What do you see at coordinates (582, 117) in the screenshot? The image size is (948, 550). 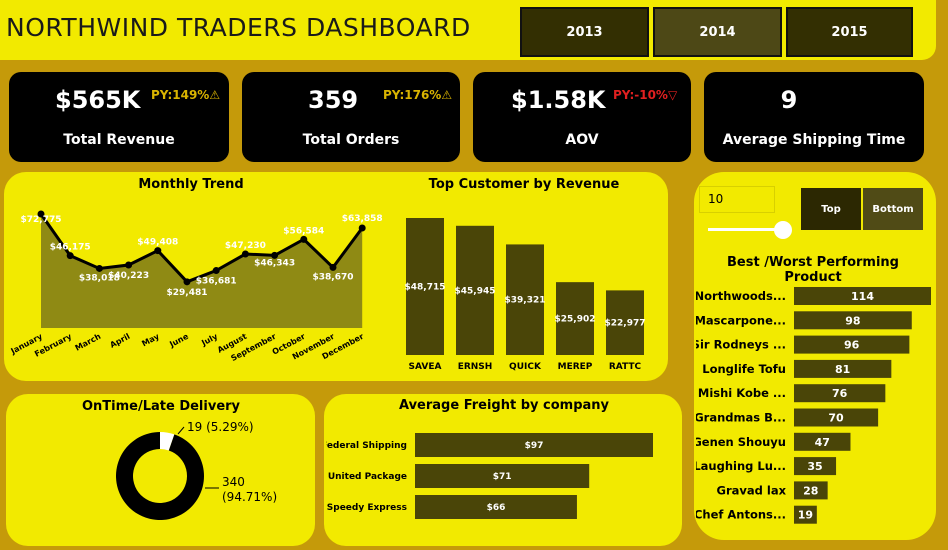 I see `kpi-card-aov: $1.58K PY:-10%▽ AOV` at bounding box center [582, 117].